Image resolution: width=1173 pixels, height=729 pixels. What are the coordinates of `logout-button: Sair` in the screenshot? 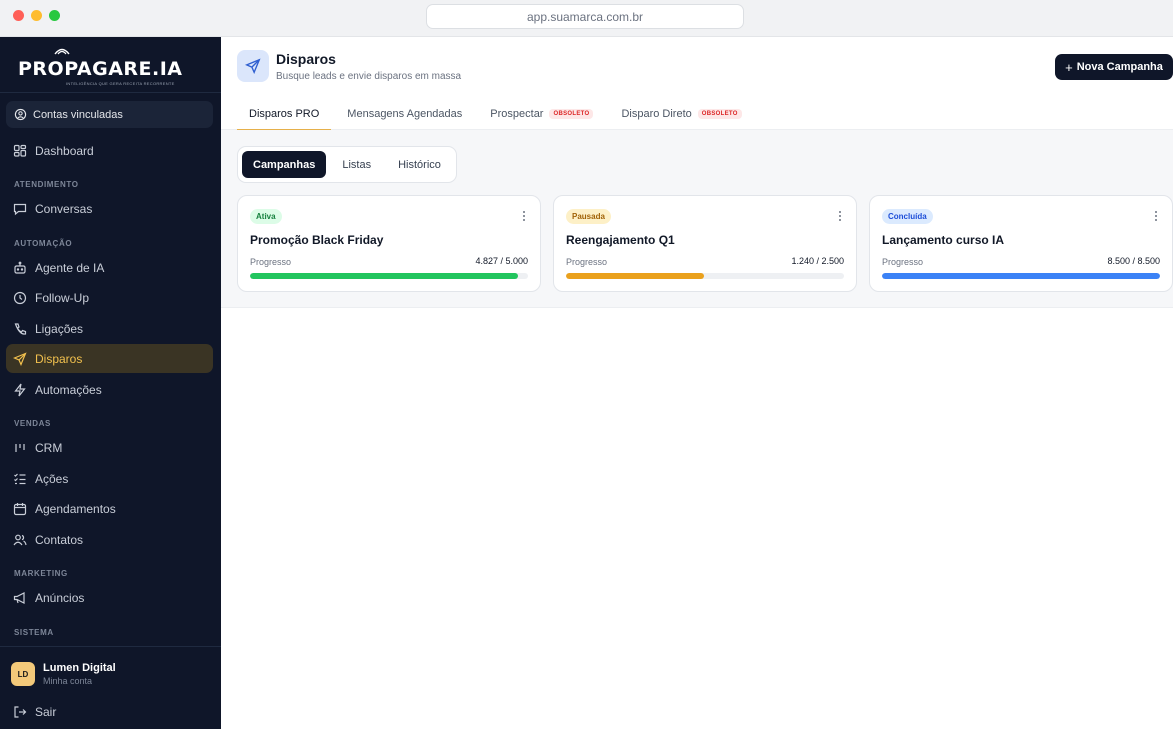 It's located at (34, 712).